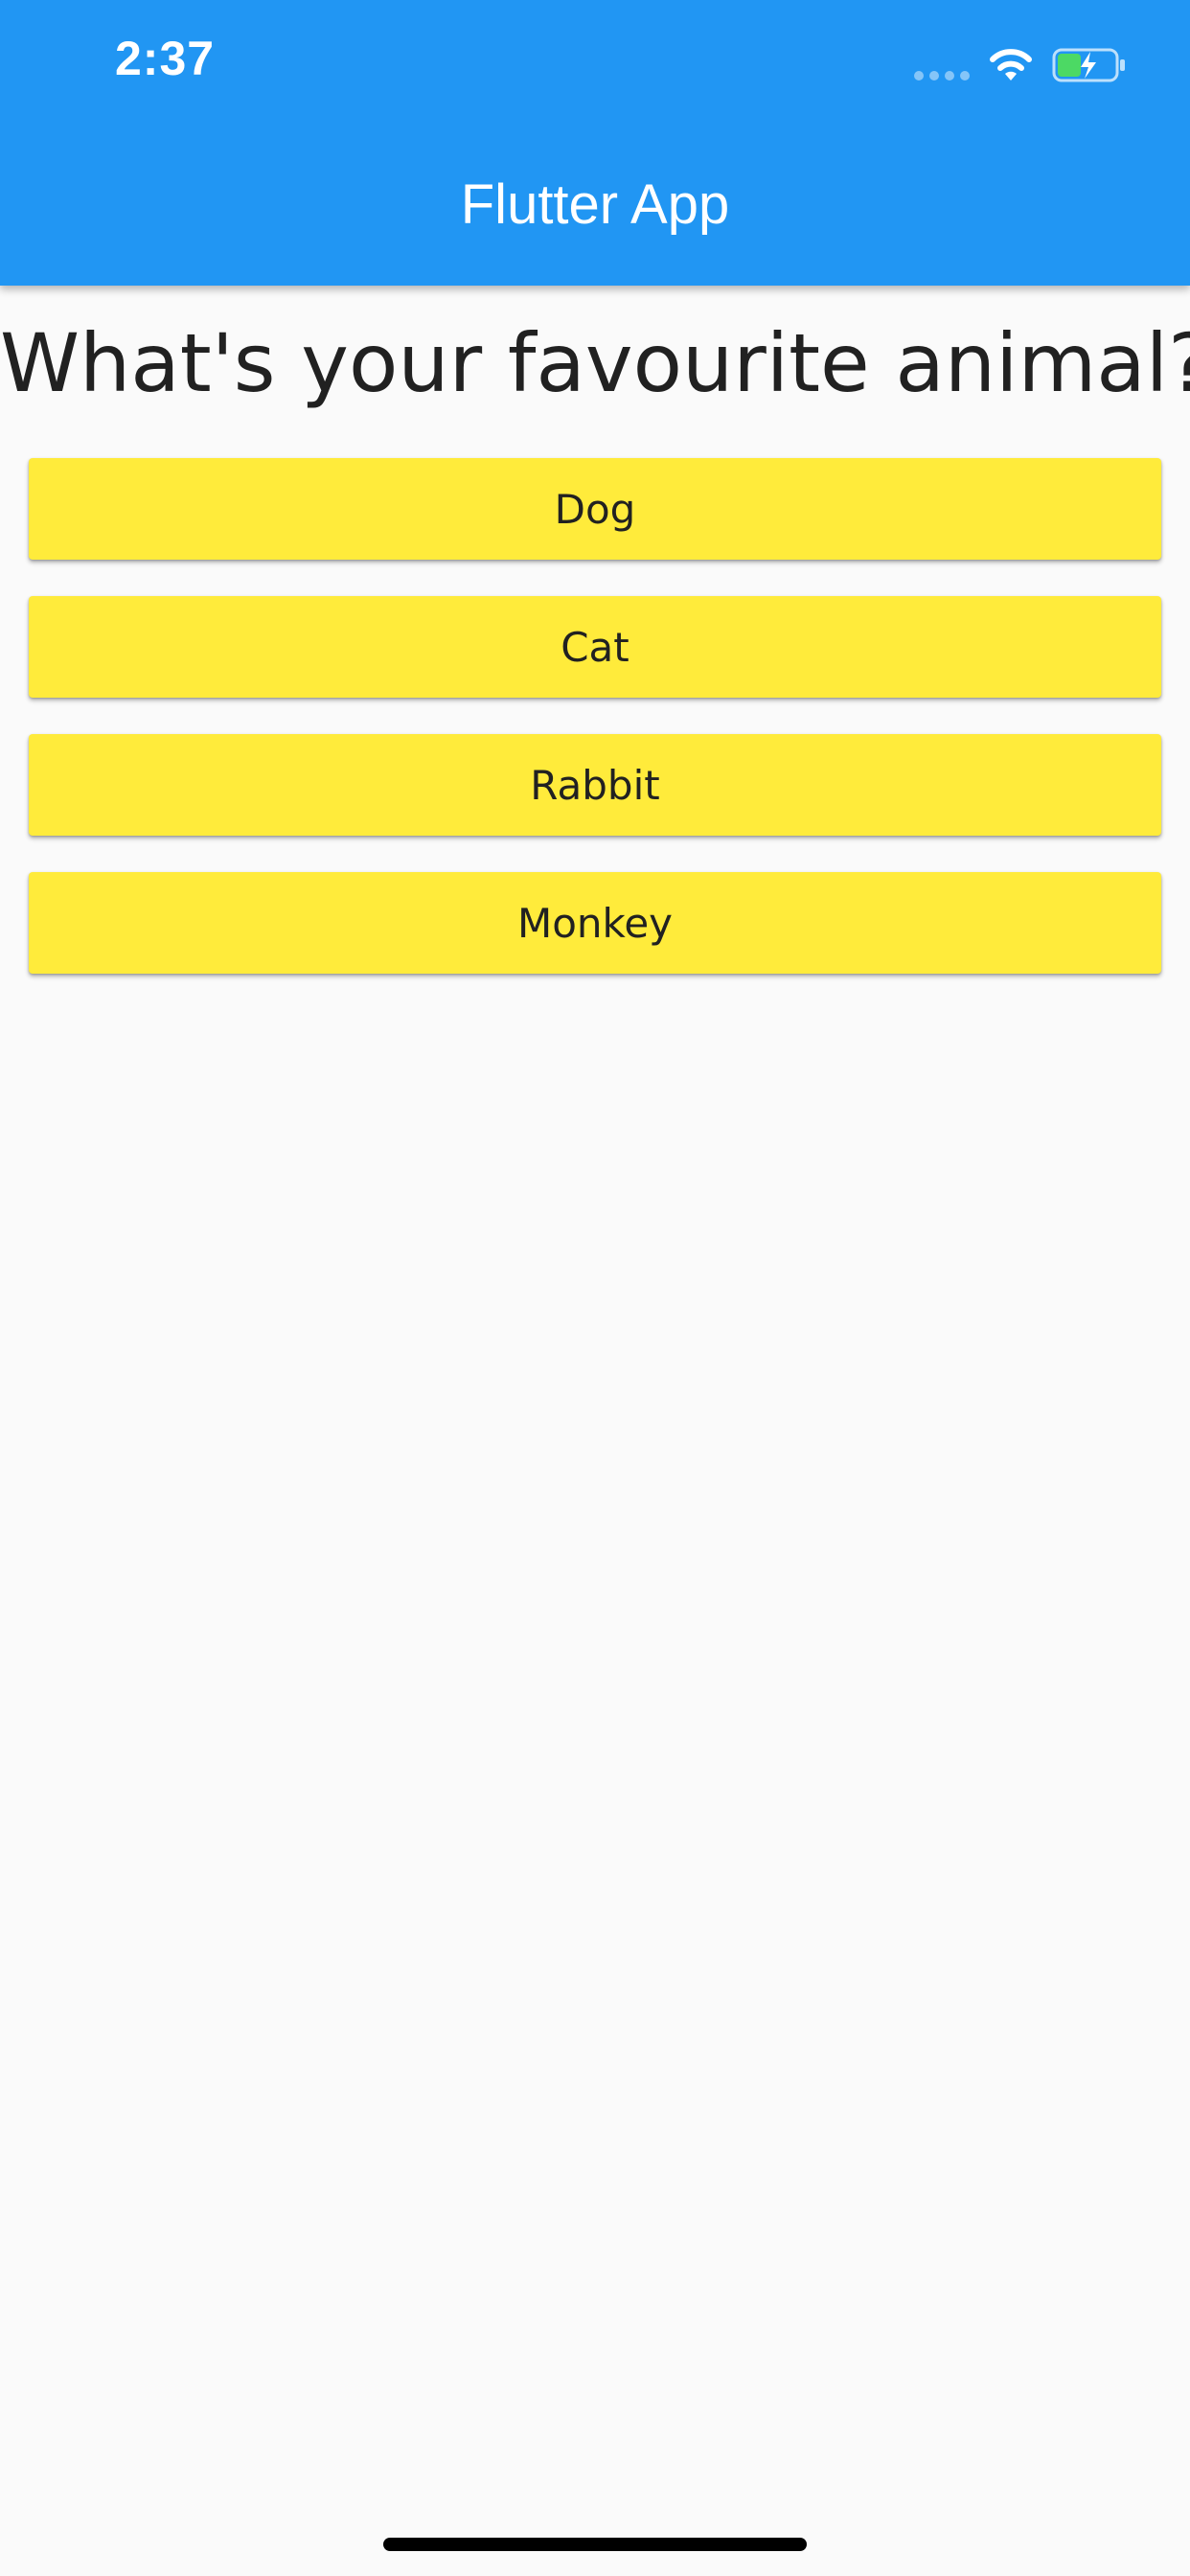 The image size is (1190, 2576). Describe the element at coordinates (1091, 65) in the screenshot. I see `battery-charging-icon` at that location.